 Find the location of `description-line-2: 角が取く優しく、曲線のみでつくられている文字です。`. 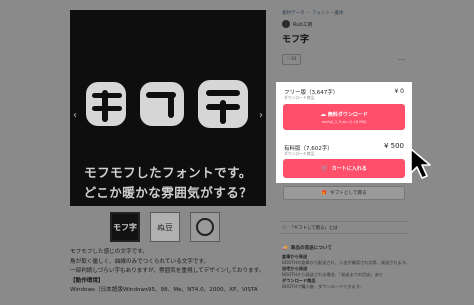

description-line-2: 角が取く優しく、曲線のみでつくられている文字です。 is located at coordinates (140, 261).